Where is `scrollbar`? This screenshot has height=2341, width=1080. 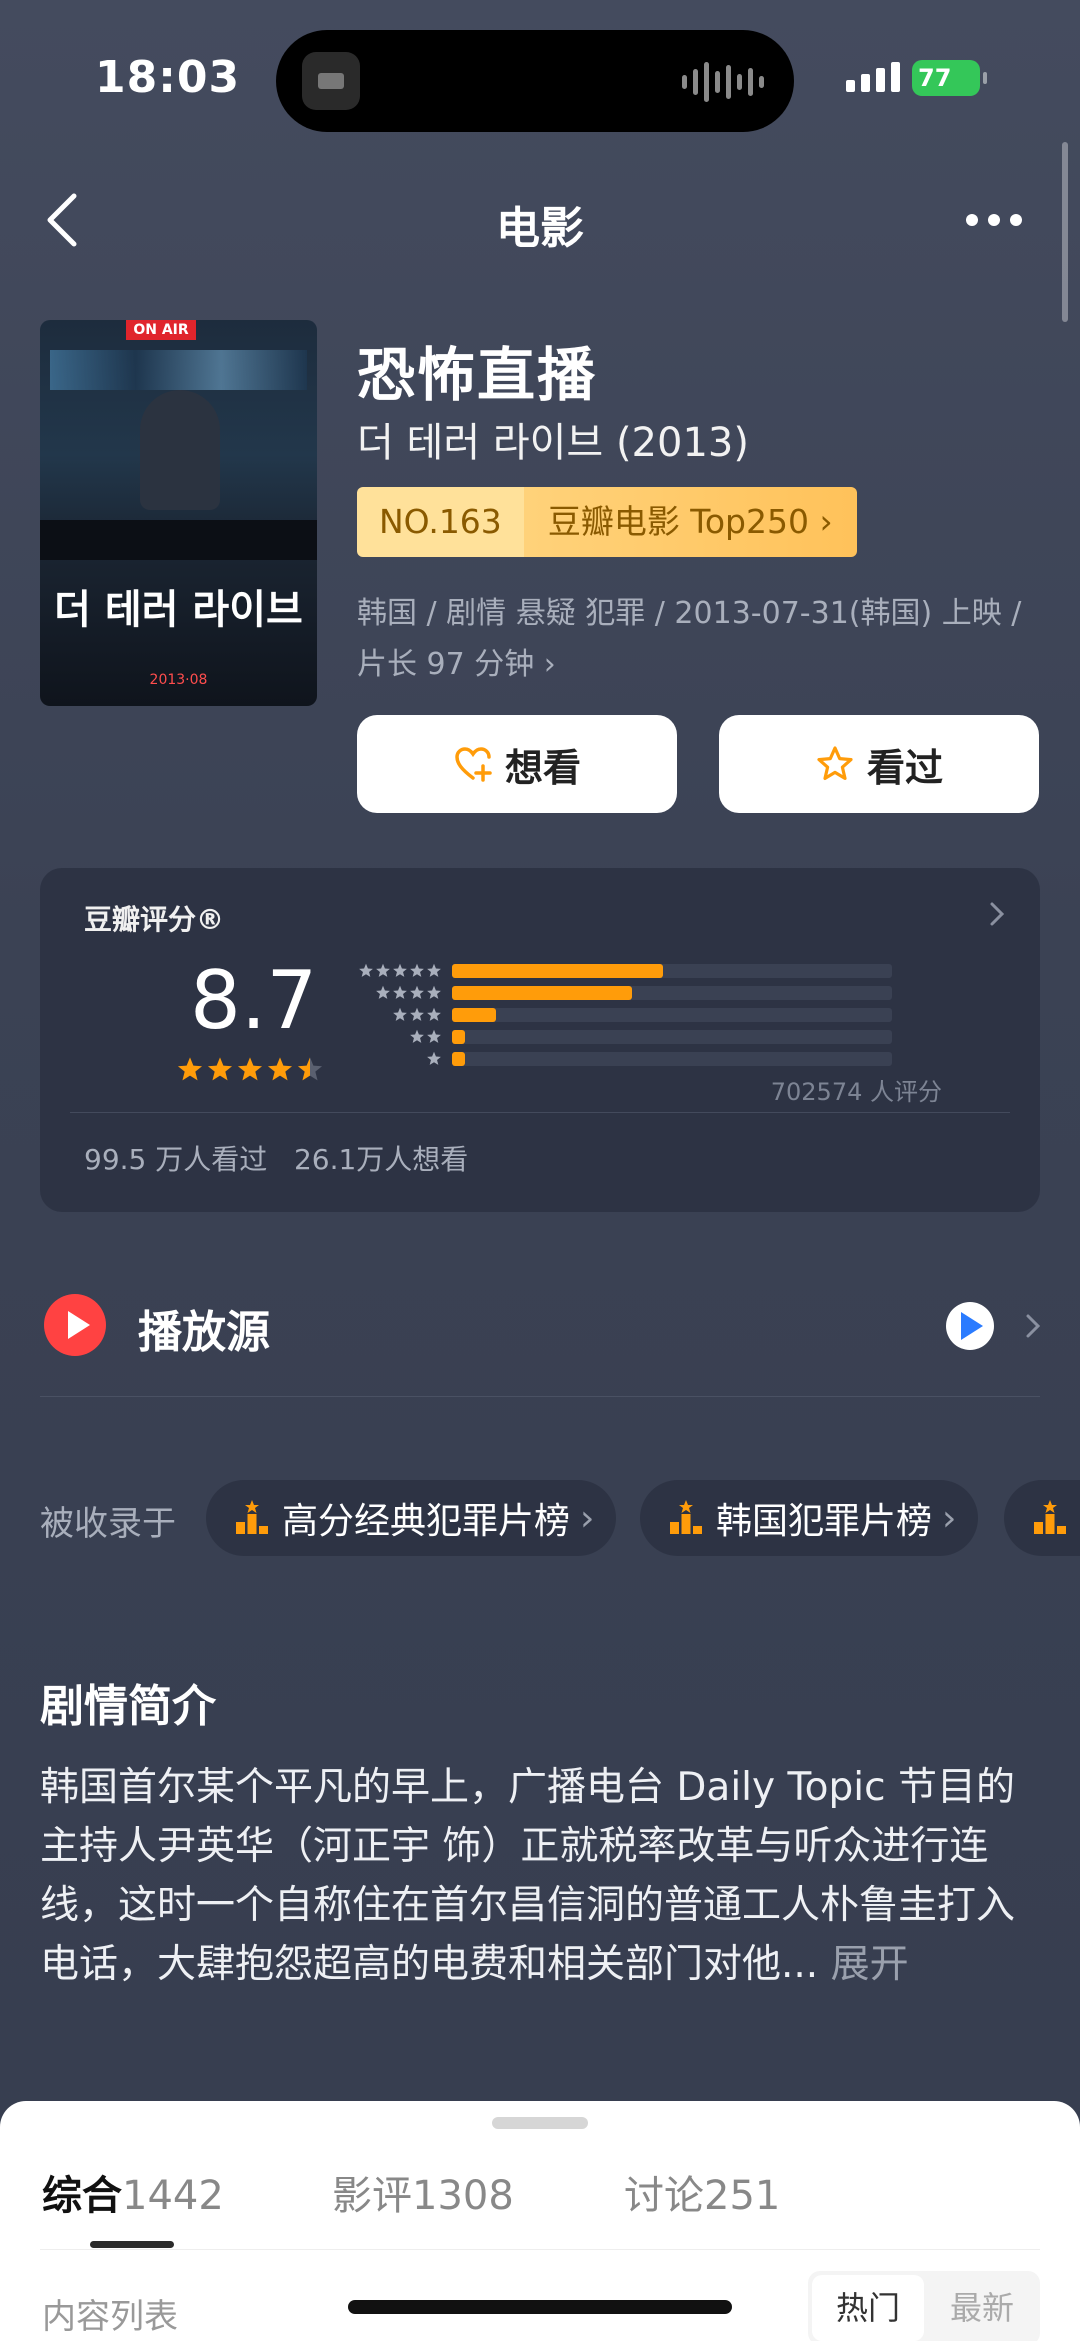 scrollbar is located at coordinates (1065, 232).